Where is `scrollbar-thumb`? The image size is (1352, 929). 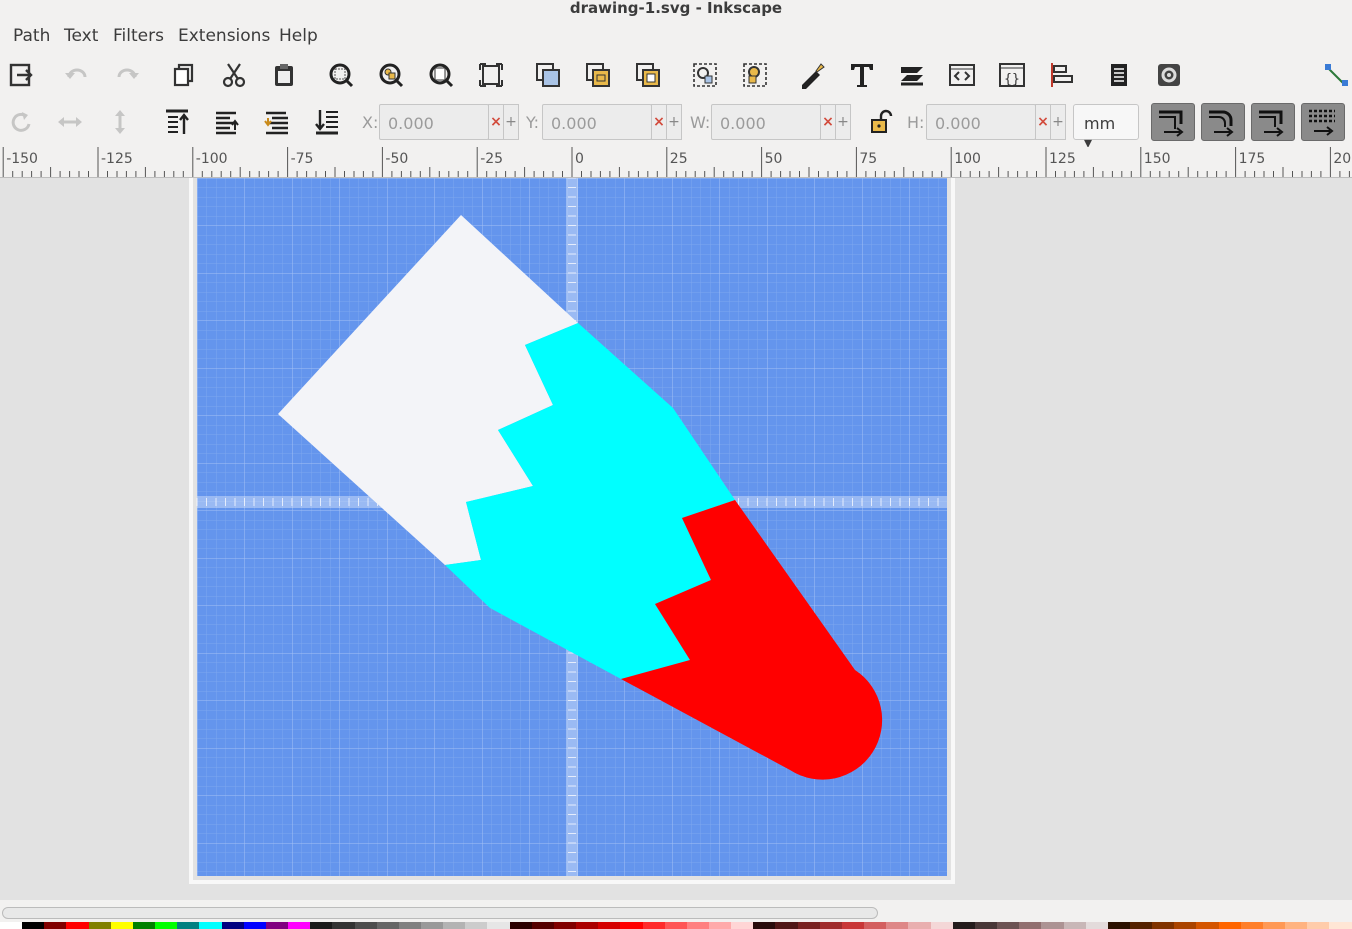 scrollbar-thumb is located at coordinates (440, 913).